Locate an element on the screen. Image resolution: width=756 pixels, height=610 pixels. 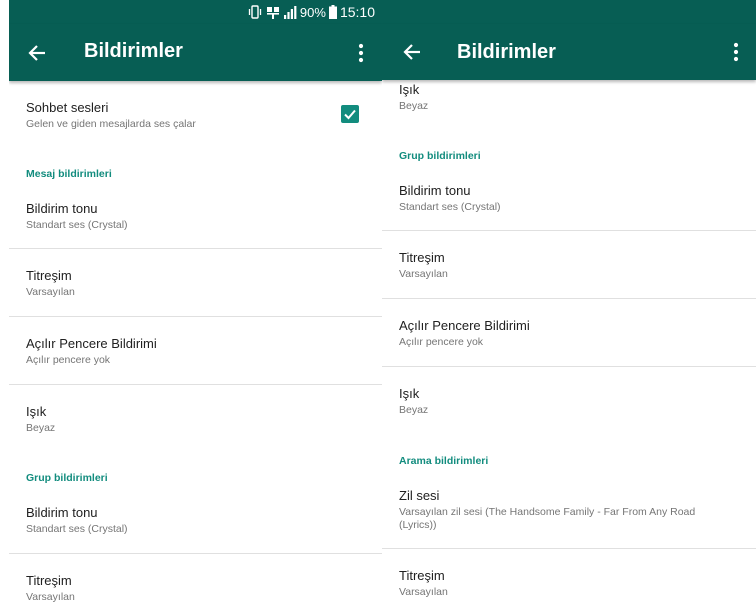
clock: 15:10 is located at coordinates (357, 12).